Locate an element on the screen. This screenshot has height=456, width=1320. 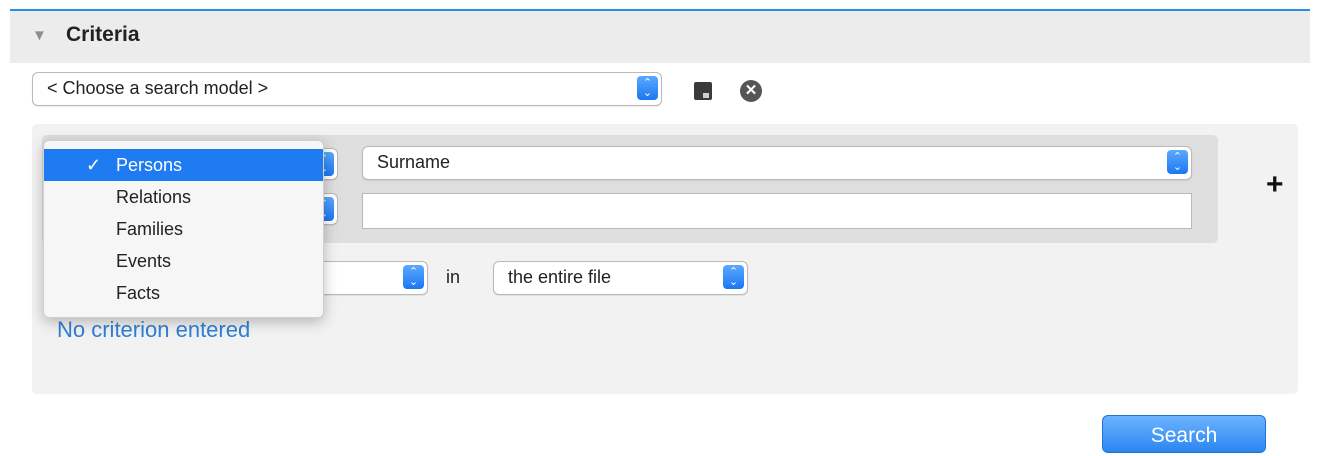
menu-item-label: Families is located at coordinates (150, 229).